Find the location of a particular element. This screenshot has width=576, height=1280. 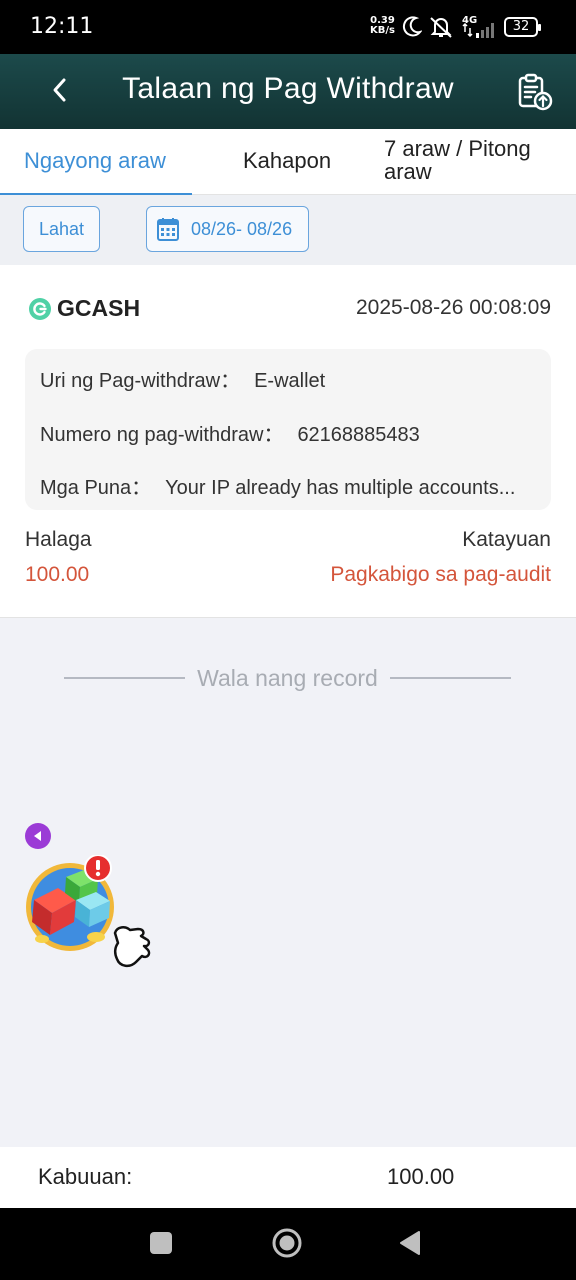

system-nav-bar is located at coordinates (288, 1244).